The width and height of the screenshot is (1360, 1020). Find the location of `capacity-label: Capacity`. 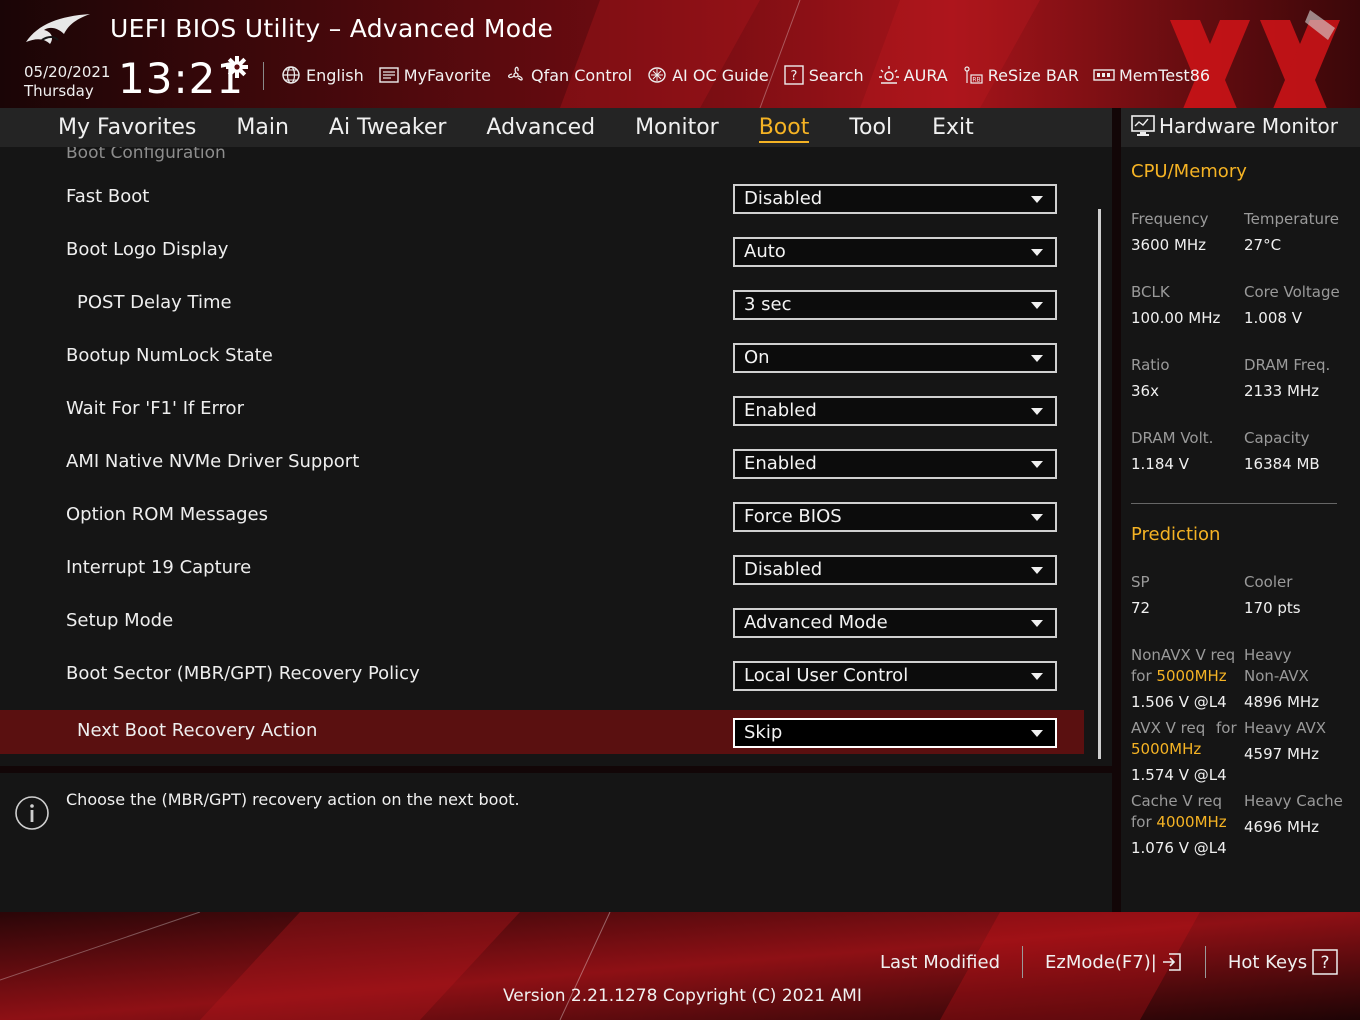

capacity-label: Capacity is located at coordinates (1277, 438).